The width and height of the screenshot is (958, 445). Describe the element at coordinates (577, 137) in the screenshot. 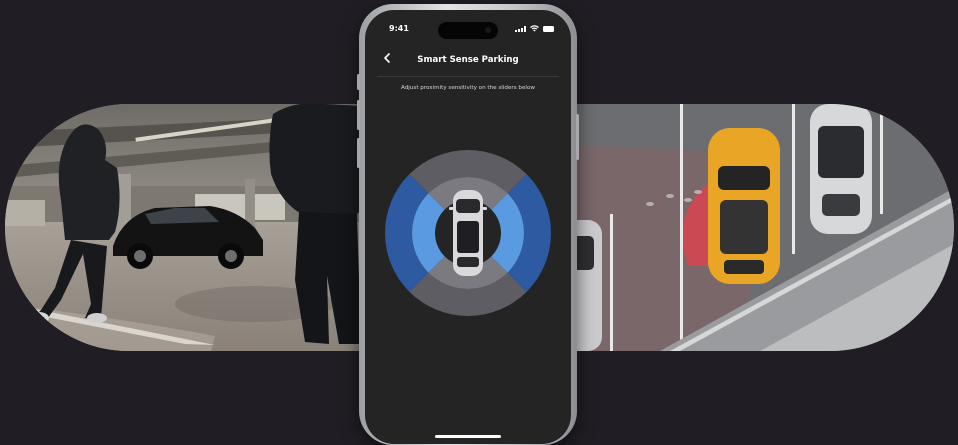

I see `power-button` at that location.